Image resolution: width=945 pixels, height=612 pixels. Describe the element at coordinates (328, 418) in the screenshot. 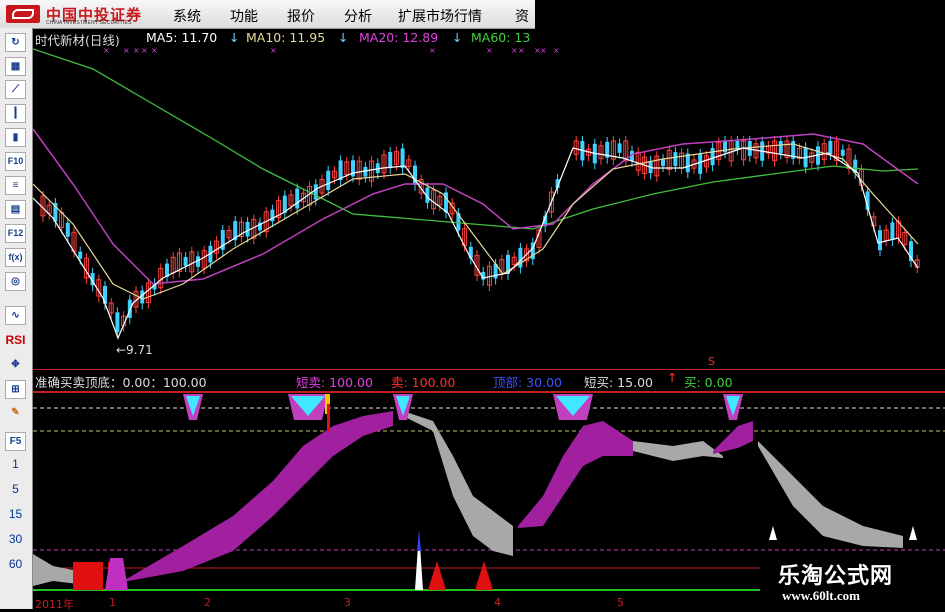

I see `red-bar` at that location.